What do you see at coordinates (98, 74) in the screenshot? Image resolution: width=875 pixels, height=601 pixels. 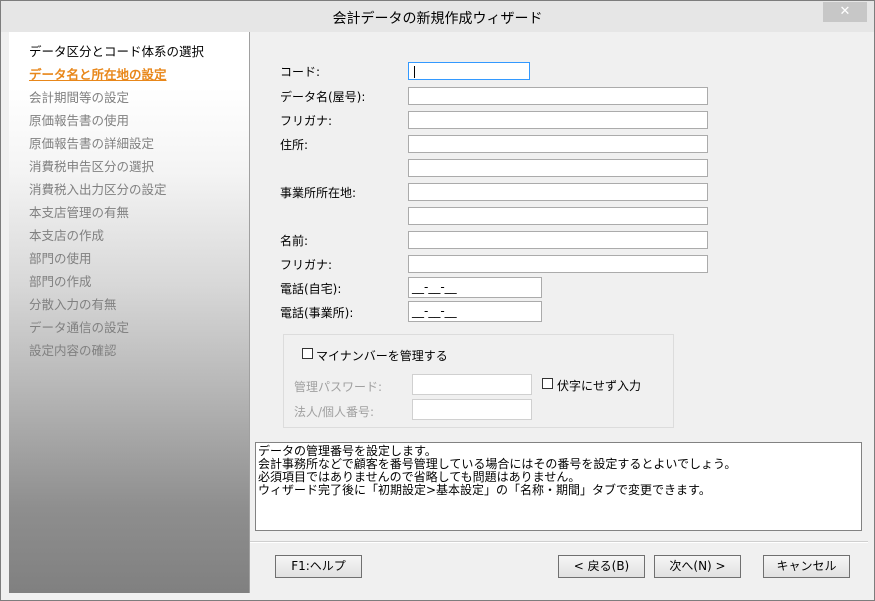 I see `step-data-name-location: データ名と所在地の設定` at bounding box center [98, 74].